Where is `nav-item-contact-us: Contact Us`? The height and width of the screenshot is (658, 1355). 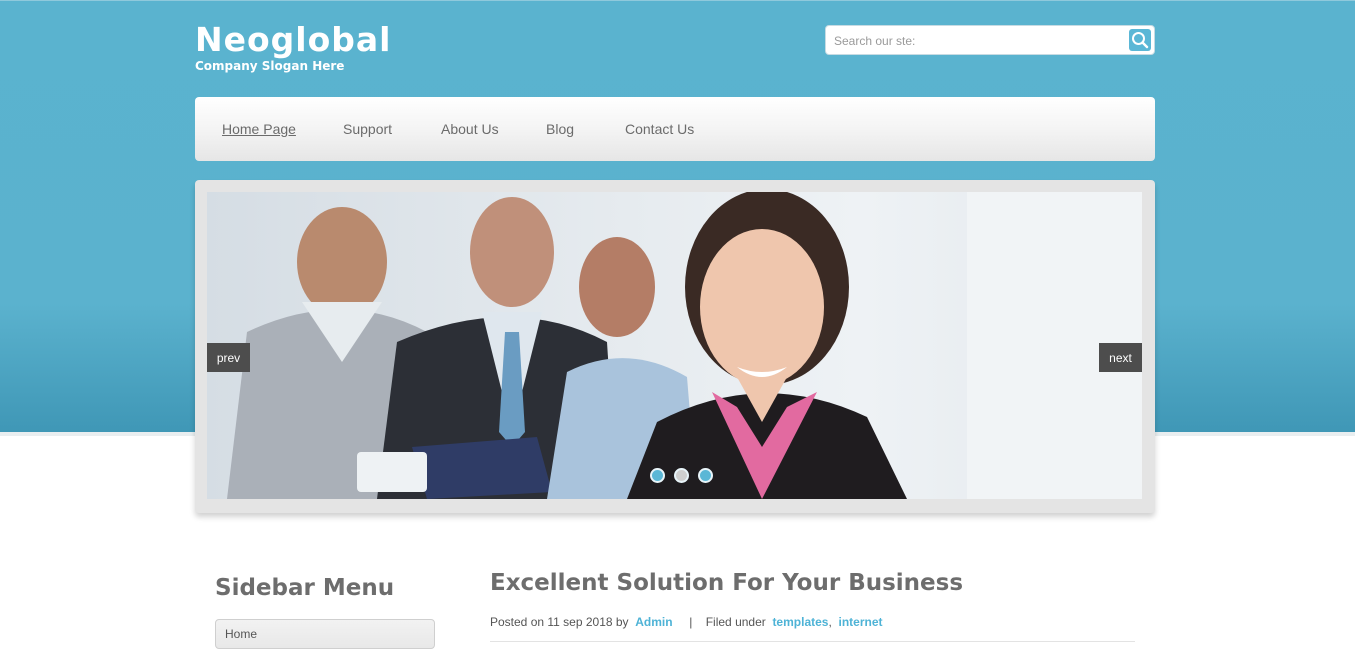 nav-item-contact-us: Contact Us is located at coordinates (659, 129).